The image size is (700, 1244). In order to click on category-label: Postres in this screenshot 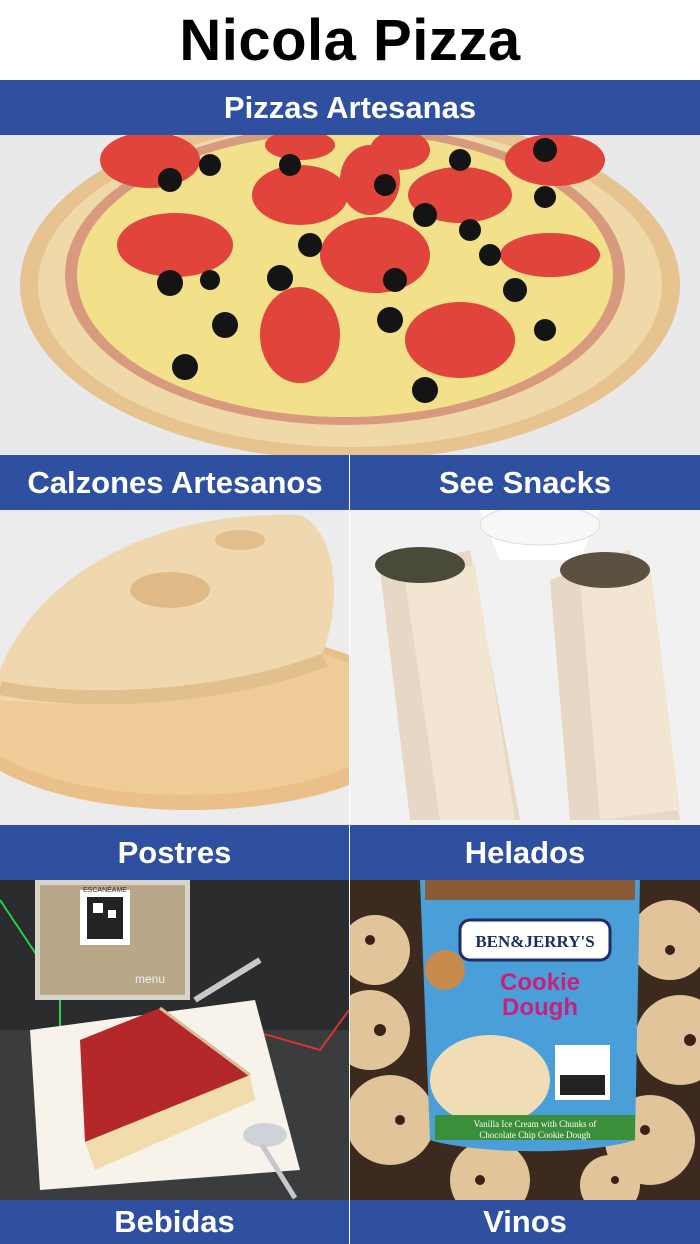, I will do `click(174, 852)`.